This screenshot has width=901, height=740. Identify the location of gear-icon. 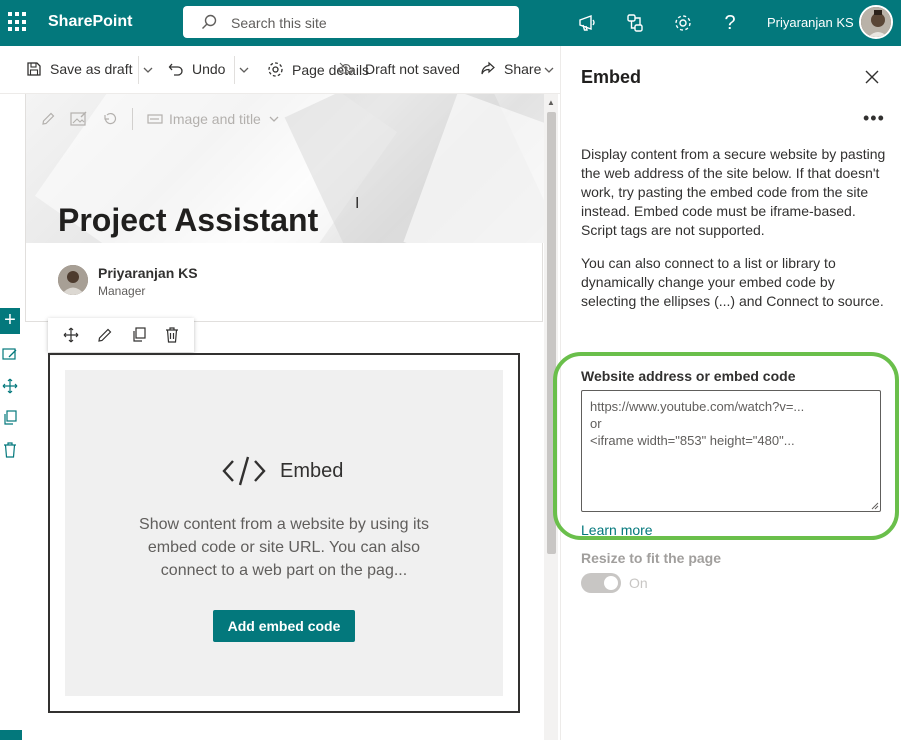
(275, 69).